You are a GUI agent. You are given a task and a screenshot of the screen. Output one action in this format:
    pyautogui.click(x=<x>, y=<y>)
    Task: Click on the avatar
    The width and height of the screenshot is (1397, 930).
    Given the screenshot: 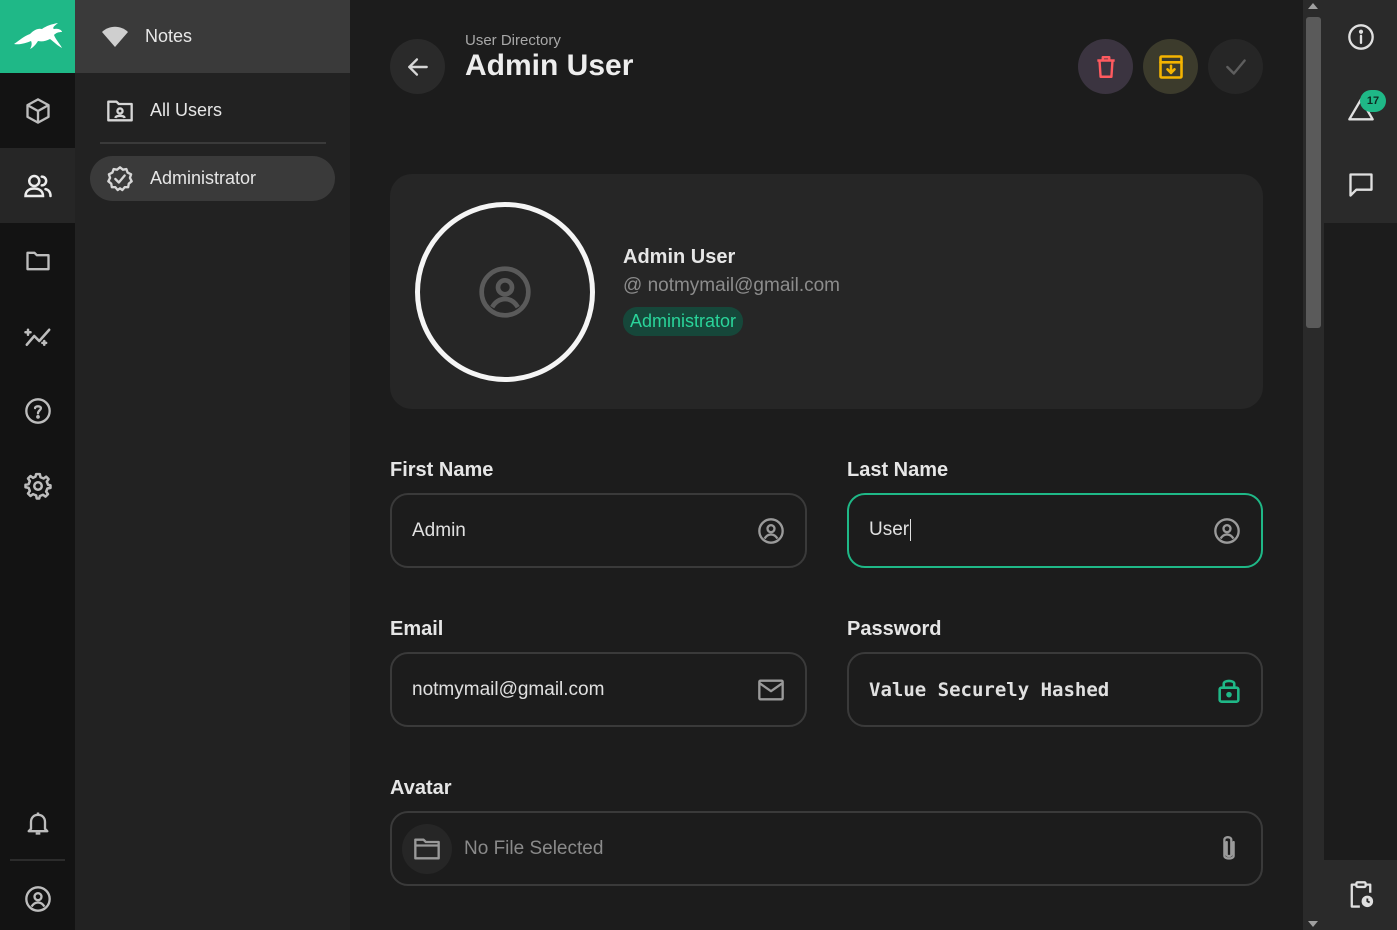 What is the action you would take?
    pyautogui.click(x=505, y=292)
    